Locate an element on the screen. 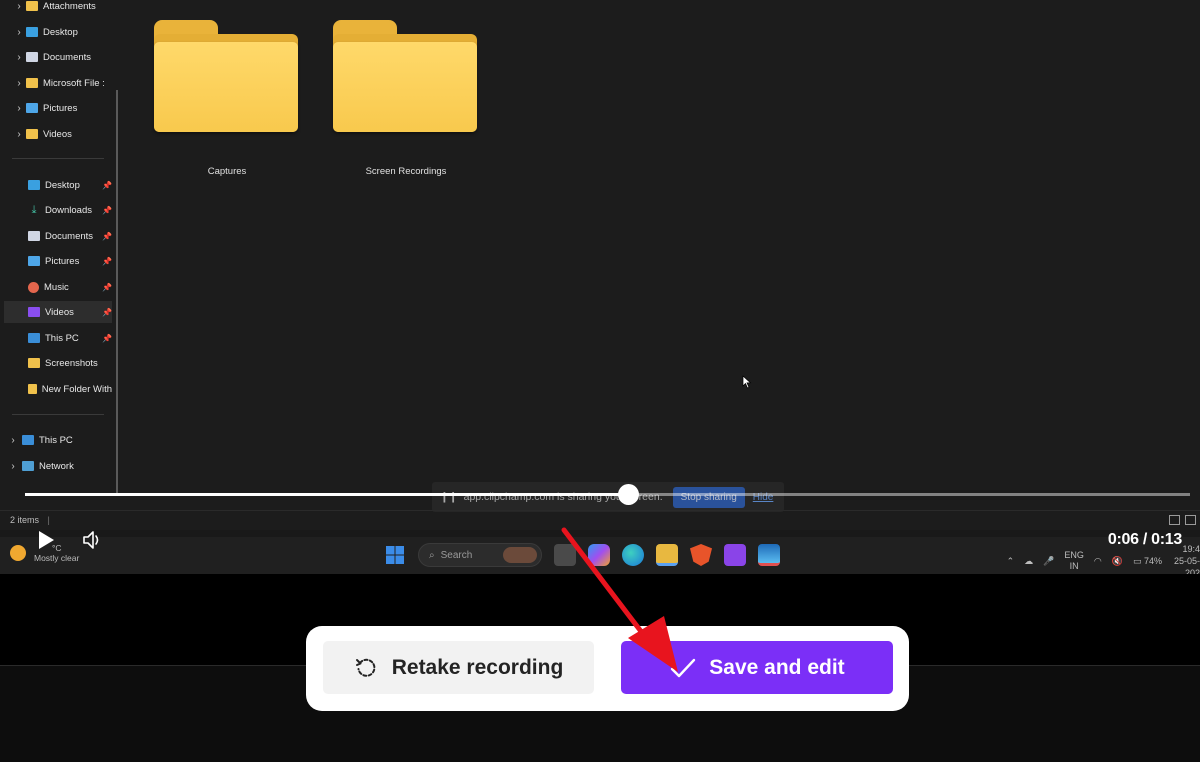 The image size is (1200, 762). mouse-cursor-icon is located at coordinates (747, 382).